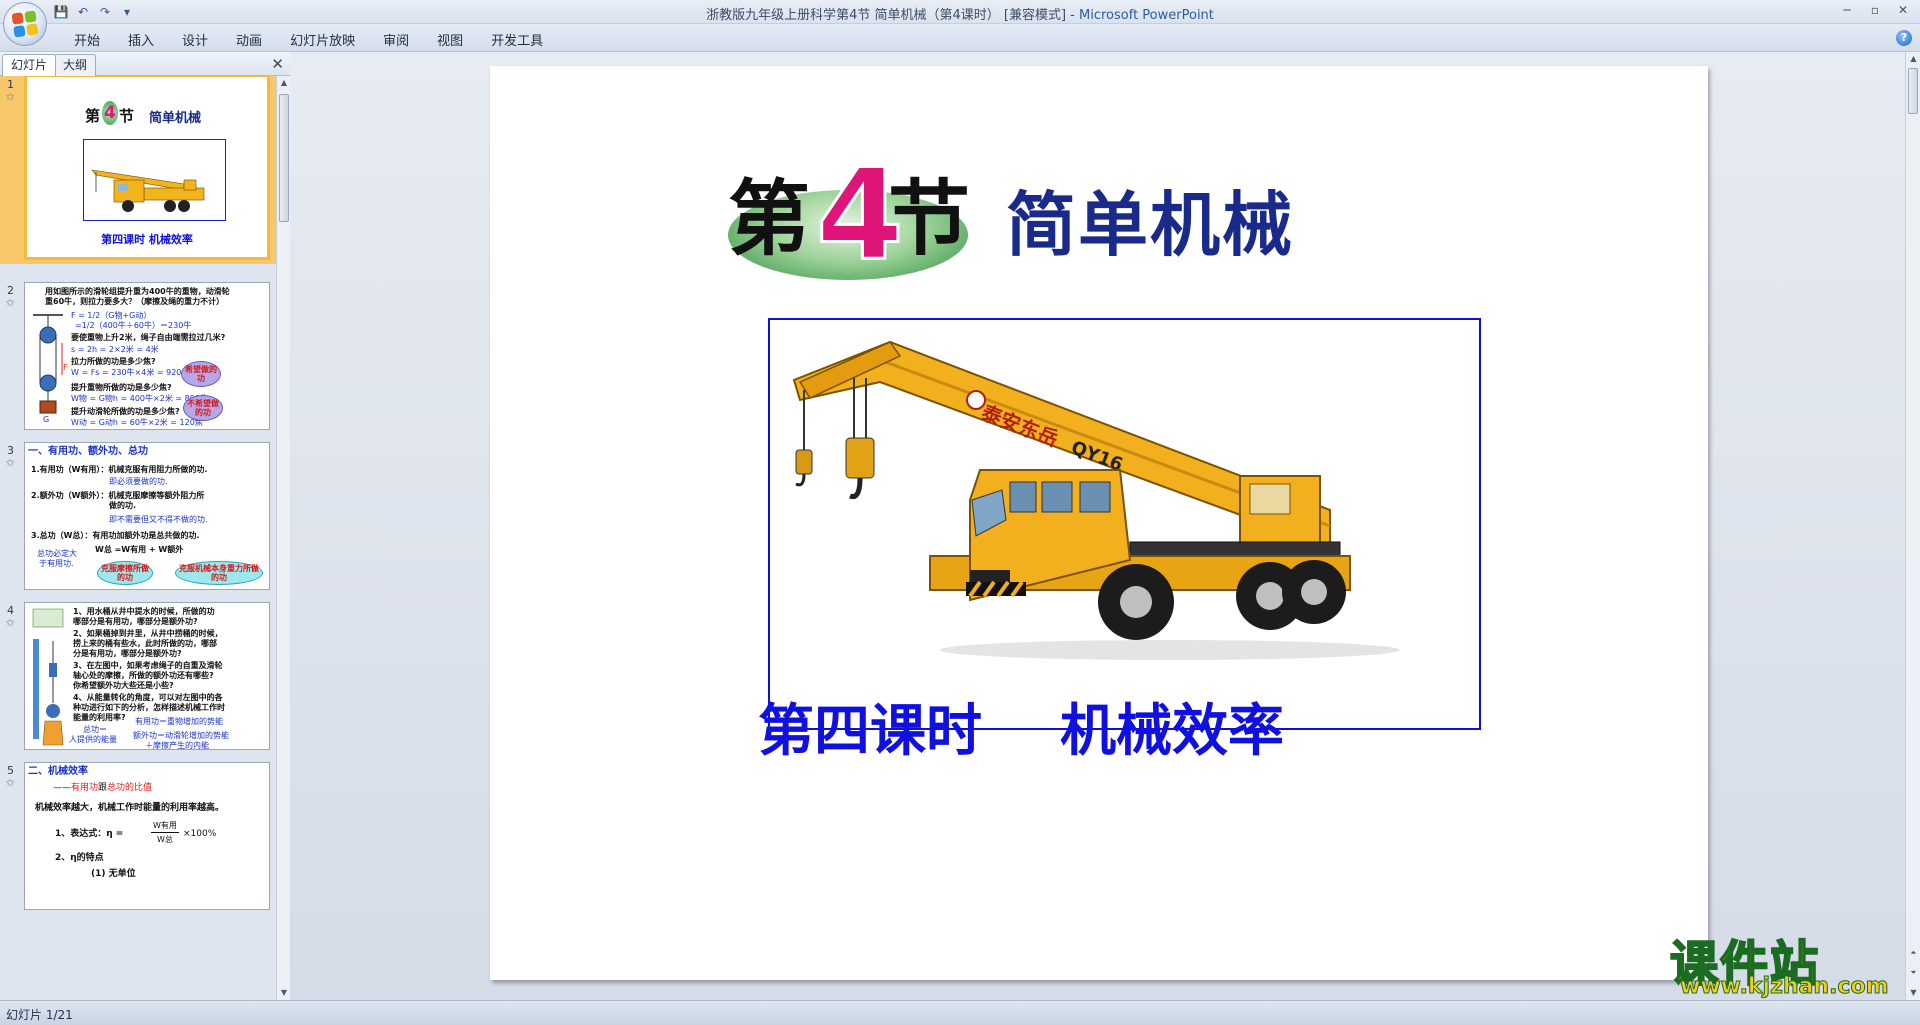 The image size is (1920, 1025). Describe the element at coordinates (79, 858) in the screenshot. I see `thumb-5-line-3: 2、η的特点` at that location.